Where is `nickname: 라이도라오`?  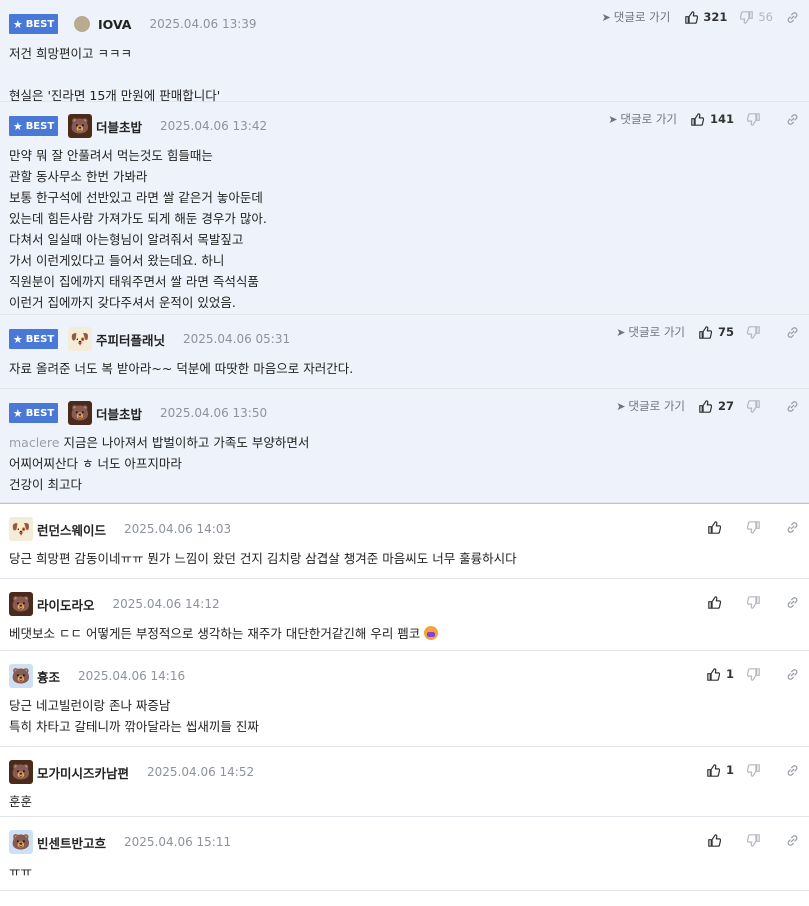 nickname: 라이도라오 is located at coordinates (66, 604).